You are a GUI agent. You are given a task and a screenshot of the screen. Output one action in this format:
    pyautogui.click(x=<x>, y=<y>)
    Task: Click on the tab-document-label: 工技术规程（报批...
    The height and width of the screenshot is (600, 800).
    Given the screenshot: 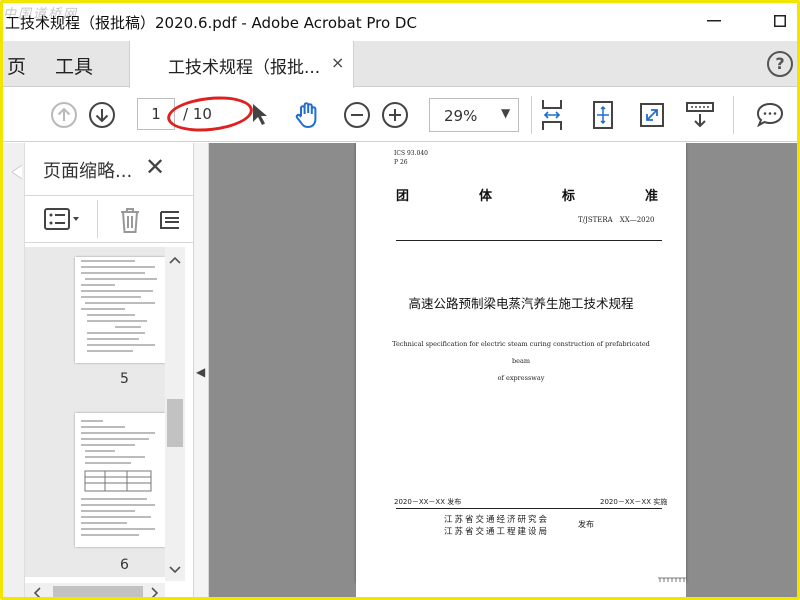 What is the action you would take?
    pyautogui.click(x=244, y=68)
    